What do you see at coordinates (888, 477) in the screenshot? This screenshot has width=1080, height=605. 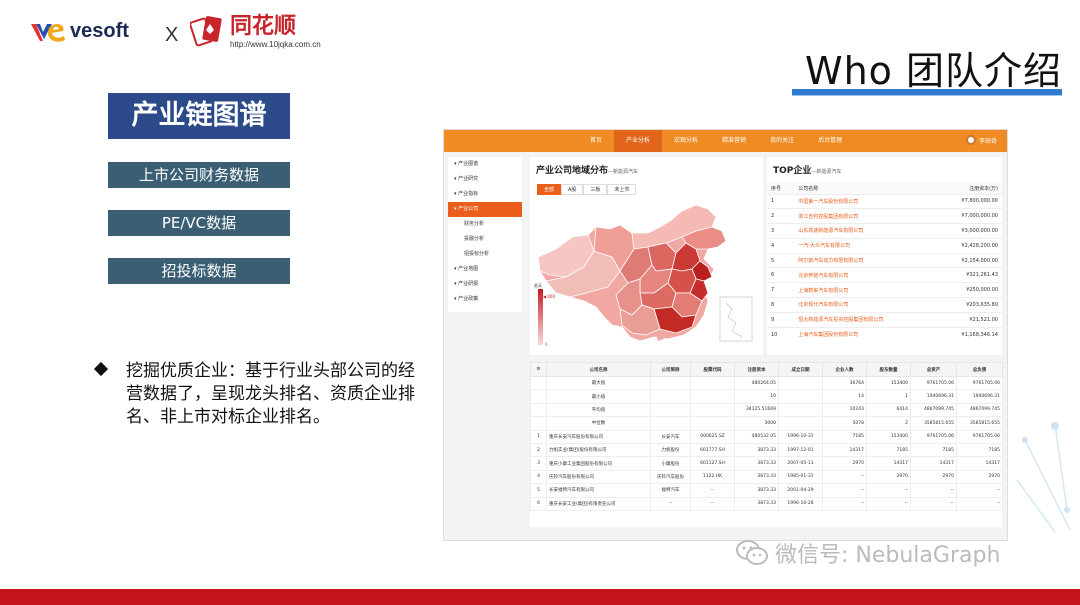 I see `table-cell: 2970` at bounding box center [888, 477].